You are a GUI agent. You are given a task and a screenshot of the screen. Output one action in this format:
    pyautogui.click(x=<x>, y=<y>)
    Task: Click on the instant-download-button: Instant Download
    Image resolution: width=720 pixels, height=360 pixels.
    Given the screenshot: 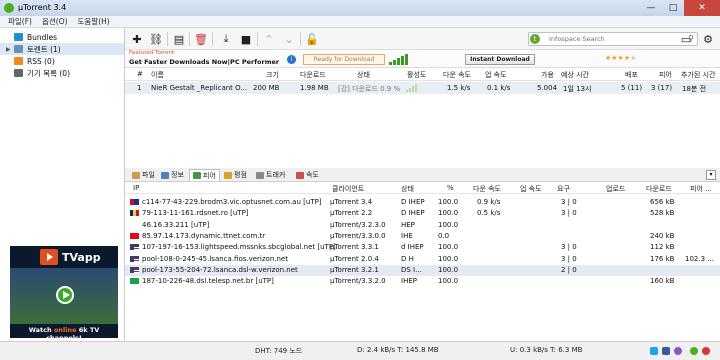 What is the action you would take?
    pyautogui.click(x=500, y=59)
    